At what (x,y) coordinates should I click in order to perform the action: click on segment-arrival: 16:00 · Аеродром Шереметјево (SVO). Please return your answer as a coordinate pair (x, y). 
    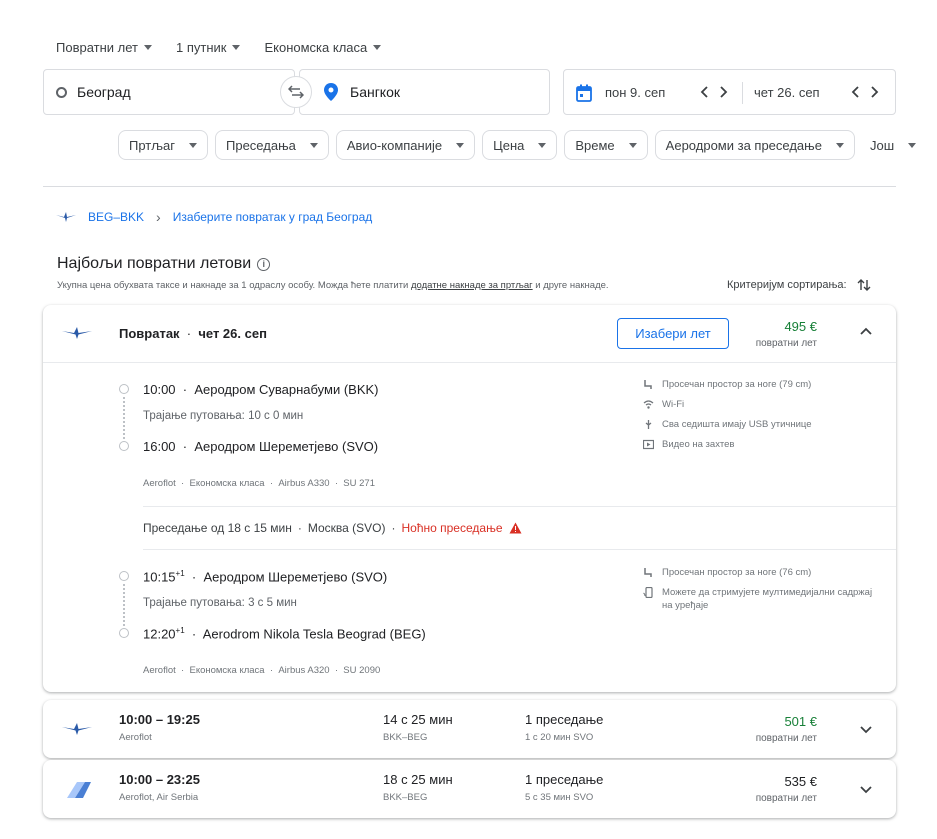
    Looking at the image, I should click on (261, 446).